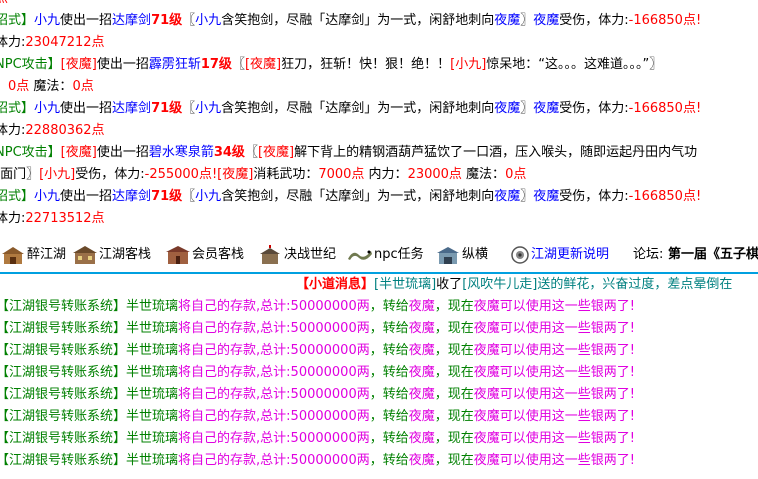 The height and width of the screenshot is (479, 758). Describe the element at coordinates (85, 255) in the screenshot. I see `inn-icon` at that location.